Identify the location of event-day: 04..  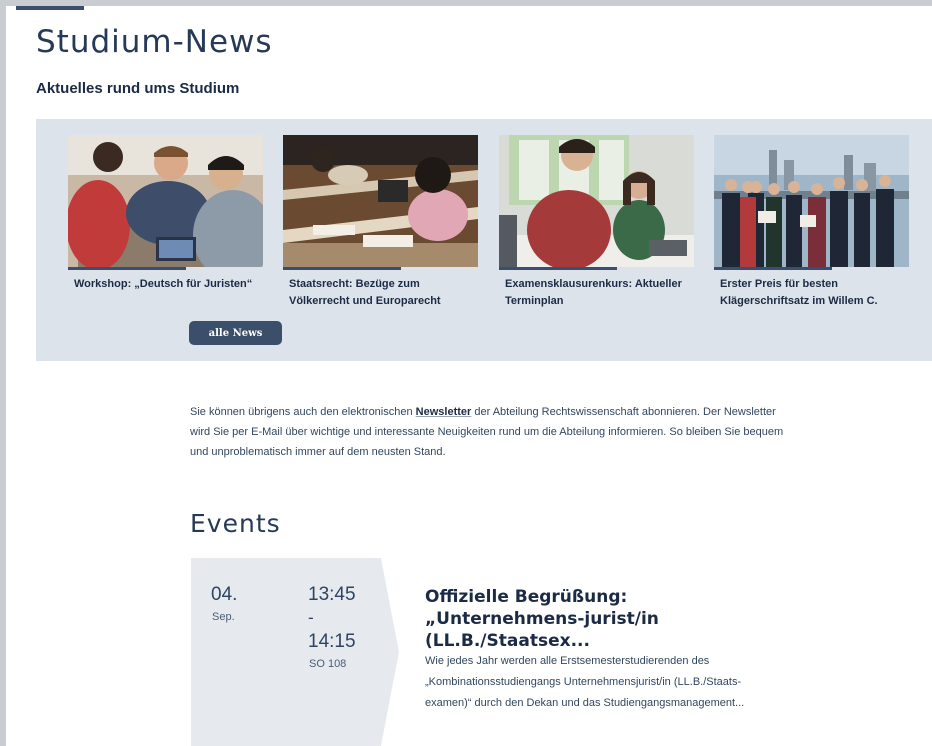
(224, 594).